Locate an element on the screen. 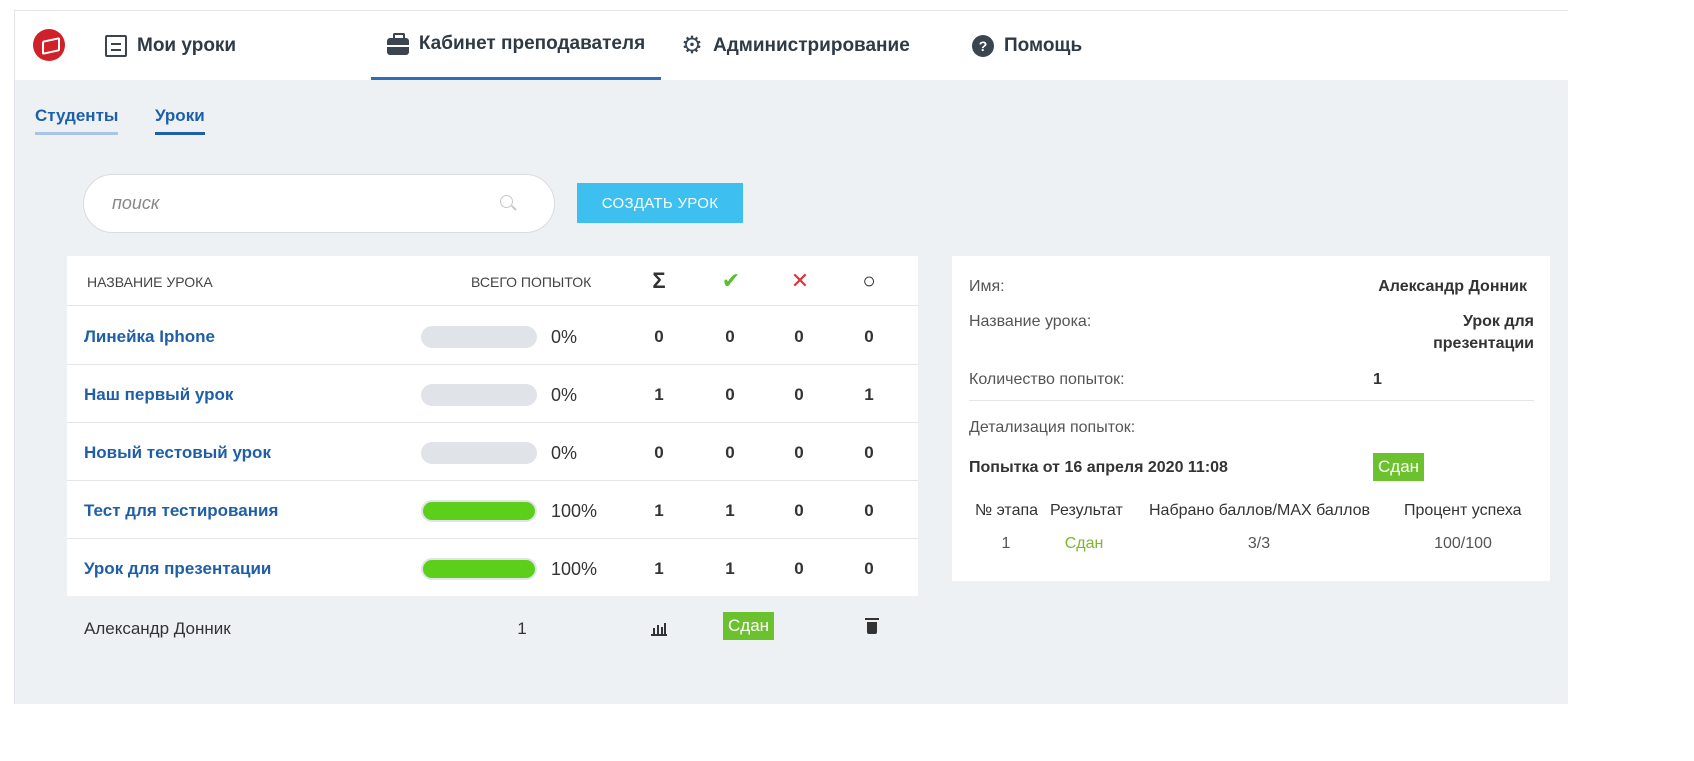  circle-icon: ○ is located at coordinates (869, 280).